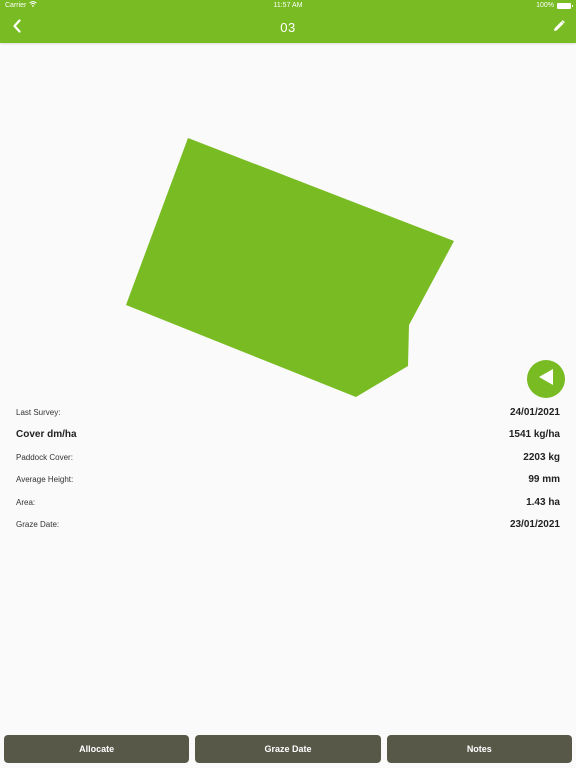 The height and width of the screenshot is (768, 576). I want to click on info-row-cover: Cover dm/ha 1541 kg/ha, so click(288, 435).